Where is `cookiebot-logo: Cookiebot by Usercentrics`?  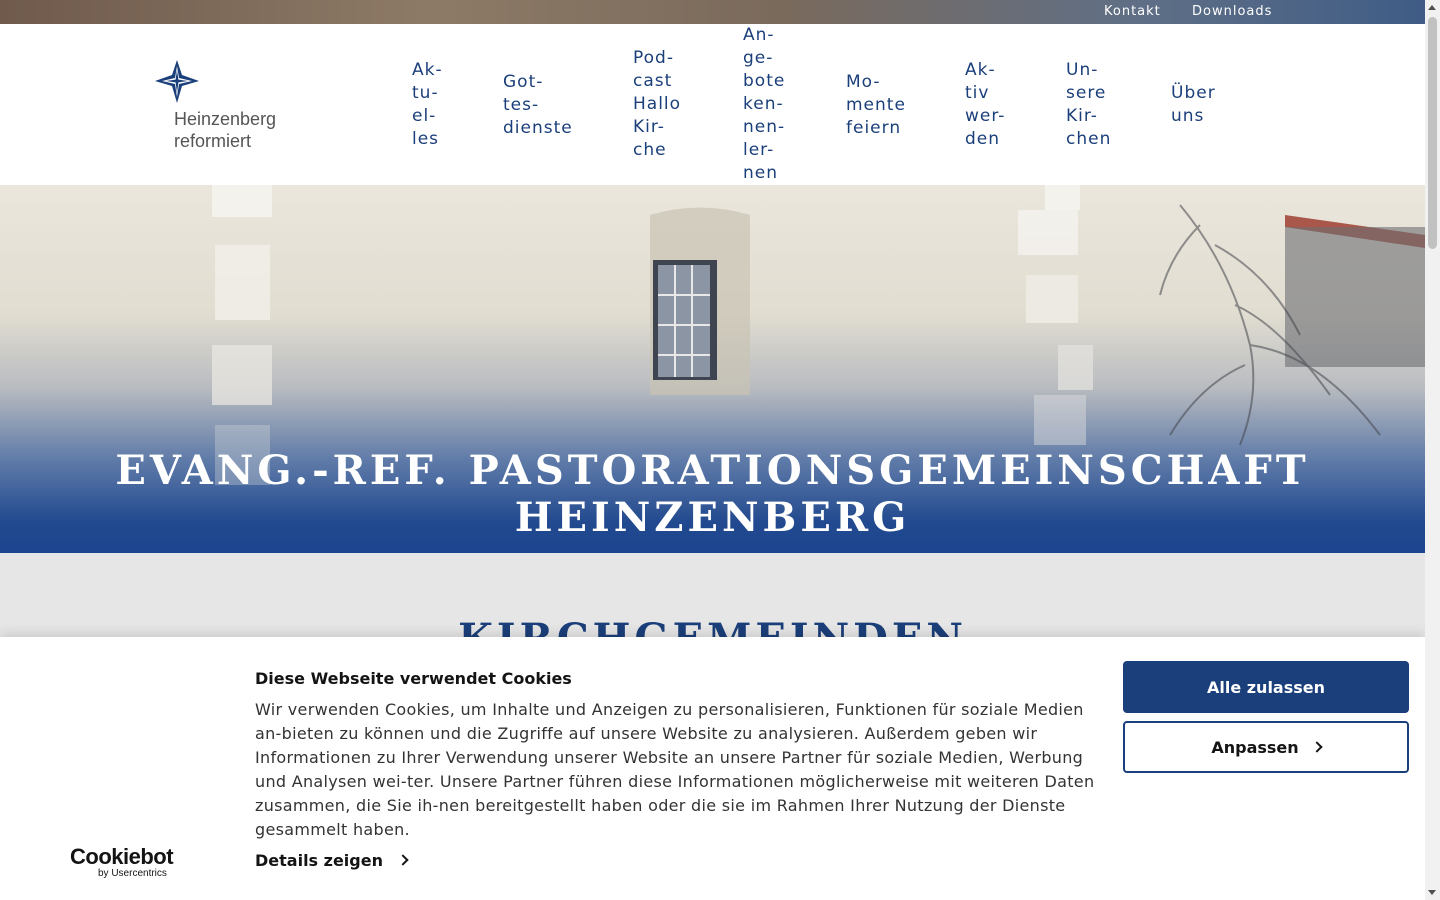 cookiebot-logo: Cookiebot by Usercentrics is located at coordinates (125, 862).